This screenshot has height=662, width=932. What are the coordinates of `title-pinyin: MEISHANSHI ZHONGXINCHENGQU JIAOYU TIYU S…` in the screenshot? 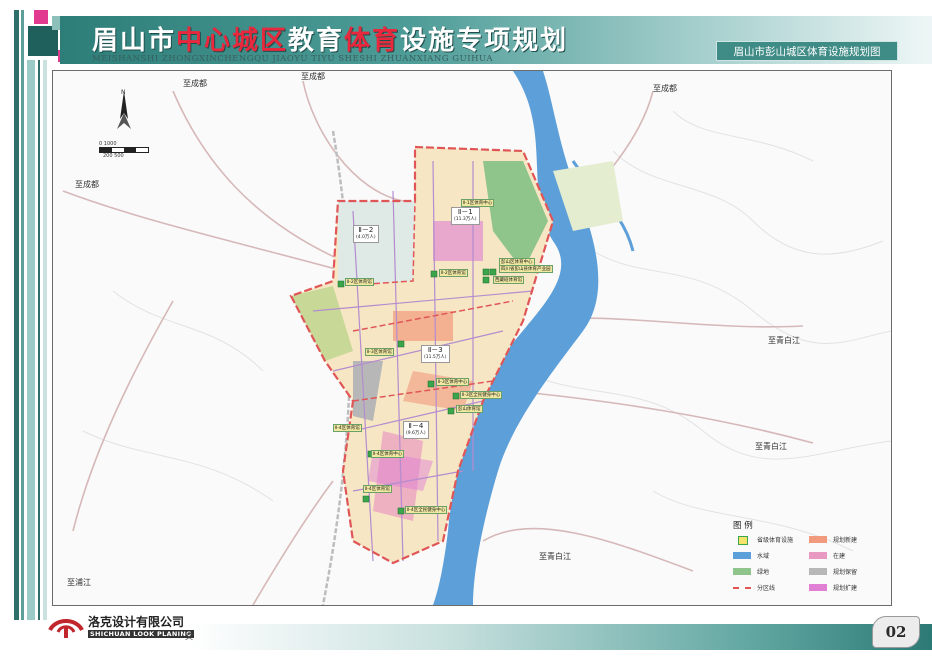 It's located at (293, 59).